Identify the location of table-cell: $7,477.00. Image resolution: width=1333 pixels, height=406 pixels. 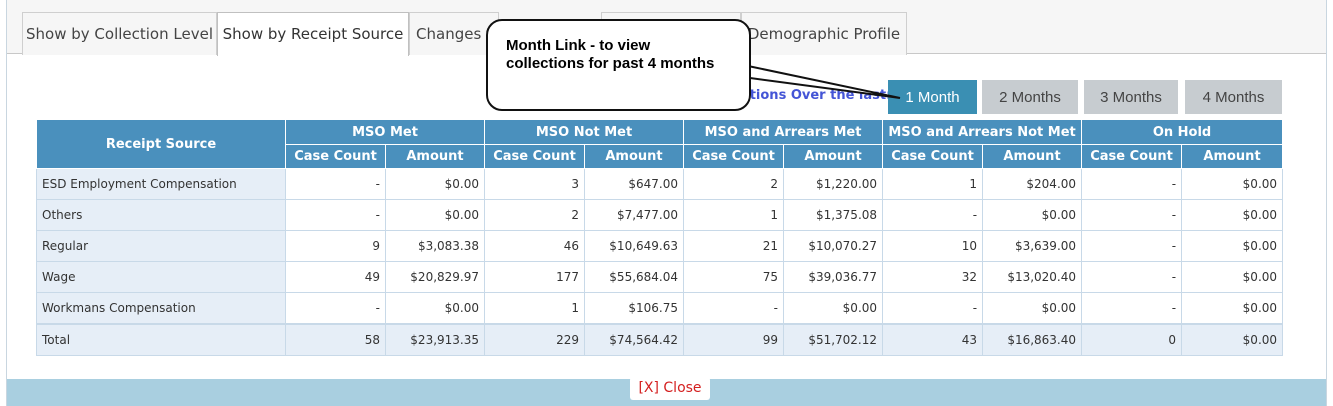
(634, 215).